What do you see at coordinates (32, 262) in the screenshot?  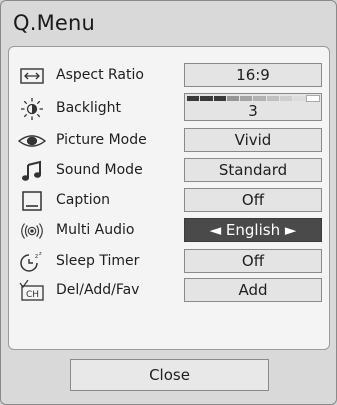 I see `sleep-timer-icon: z z` at bounding box center [32, 262].